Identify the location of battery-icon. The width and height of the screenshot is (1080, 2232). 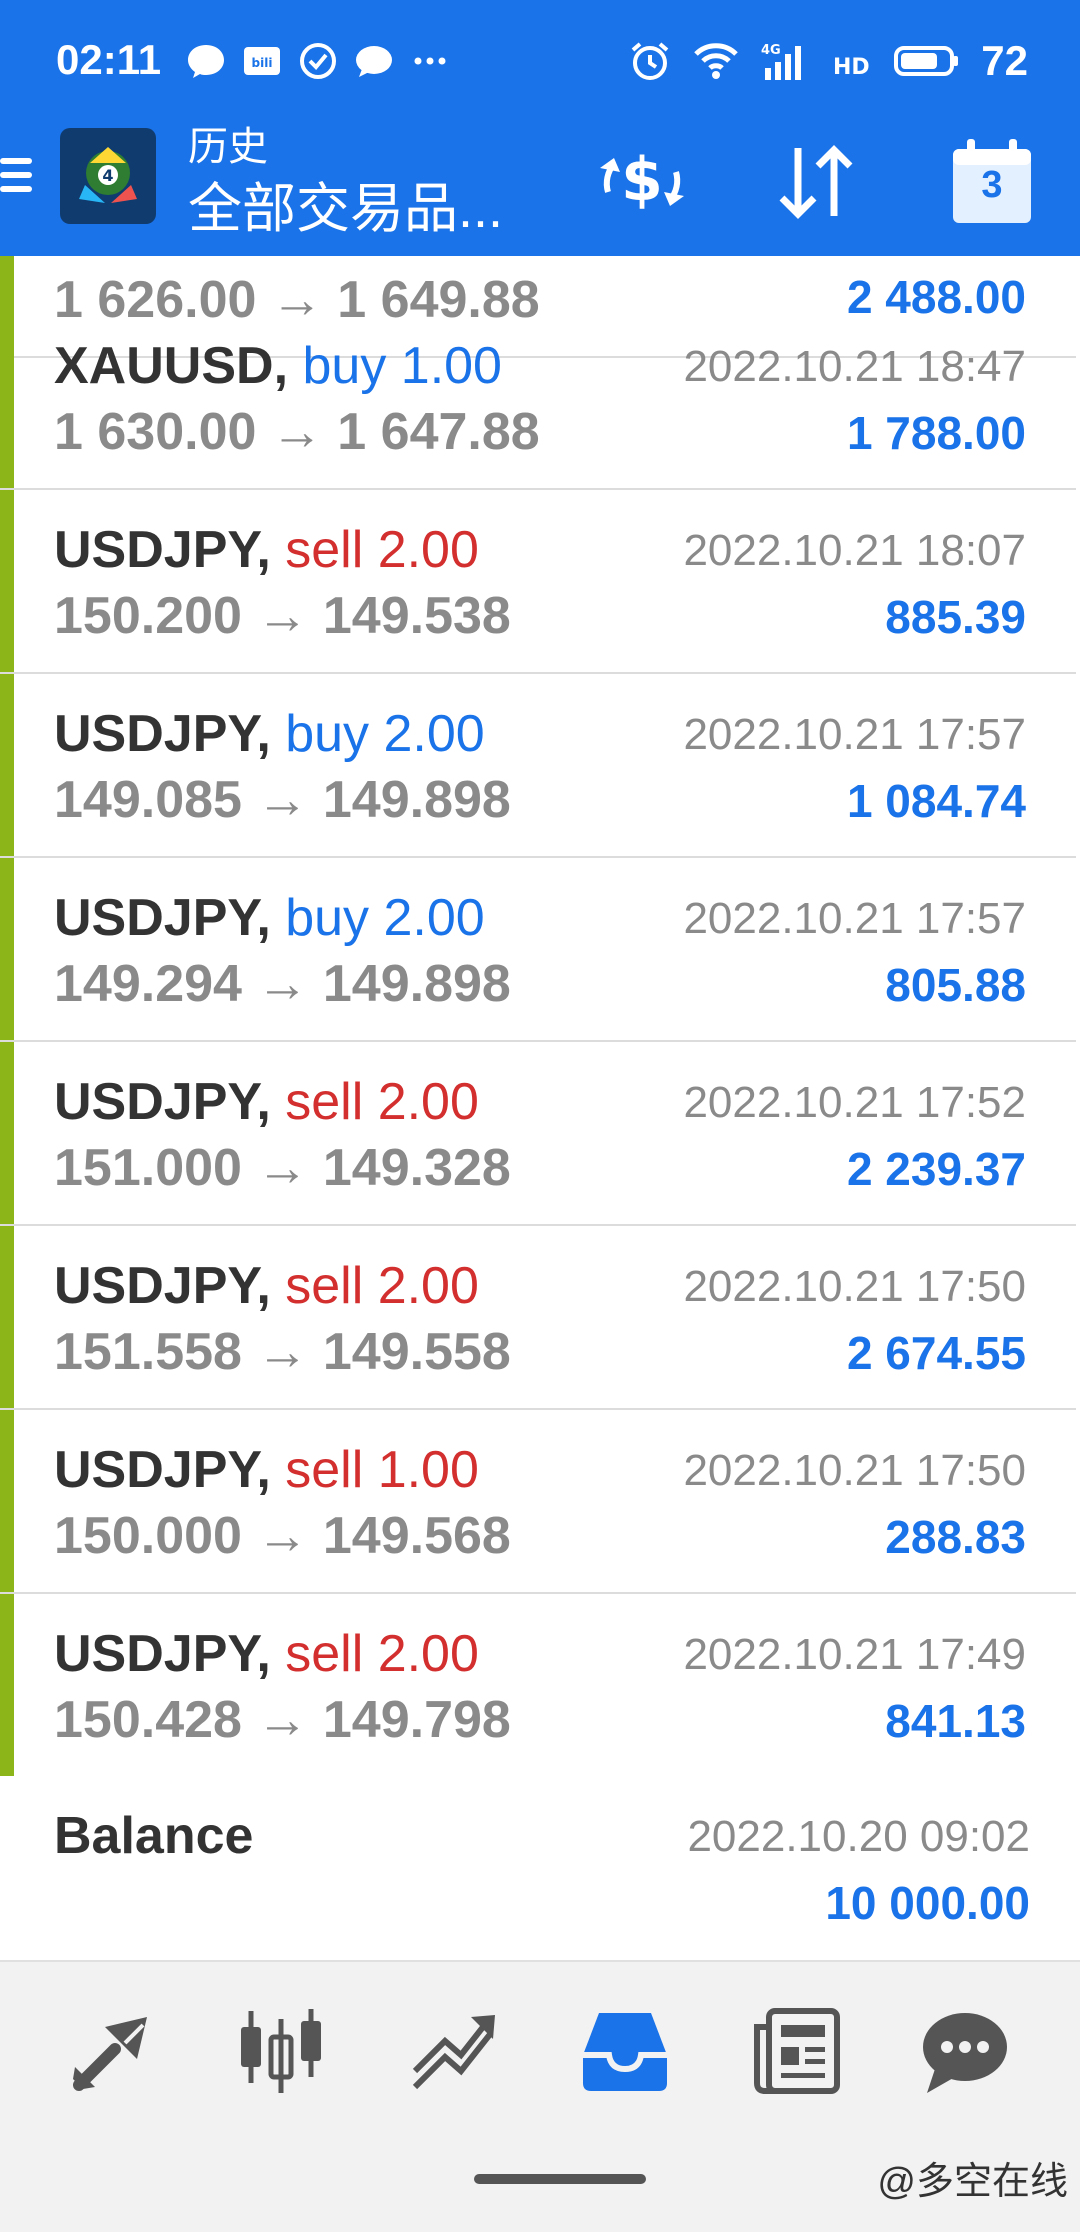
(926, 61).